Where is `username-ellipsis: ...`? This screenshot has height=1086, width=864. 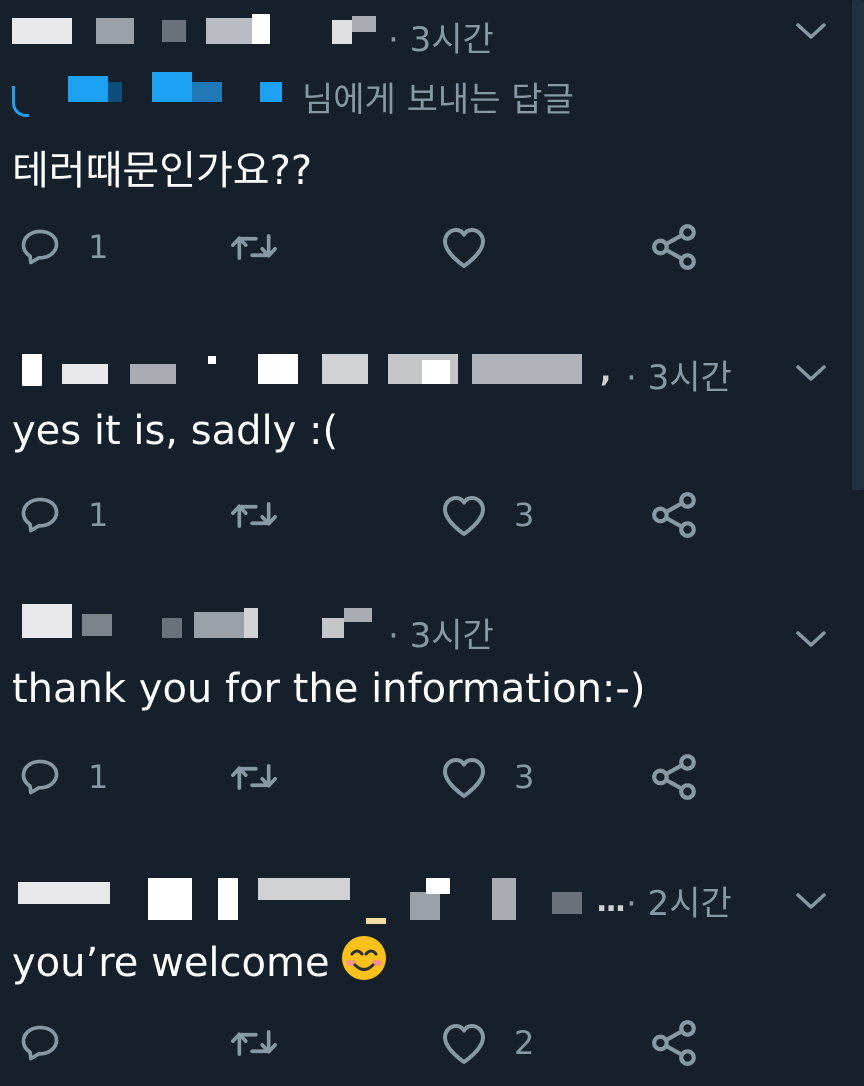
username-ellipsis: ... is located at coordinates (611, 901).